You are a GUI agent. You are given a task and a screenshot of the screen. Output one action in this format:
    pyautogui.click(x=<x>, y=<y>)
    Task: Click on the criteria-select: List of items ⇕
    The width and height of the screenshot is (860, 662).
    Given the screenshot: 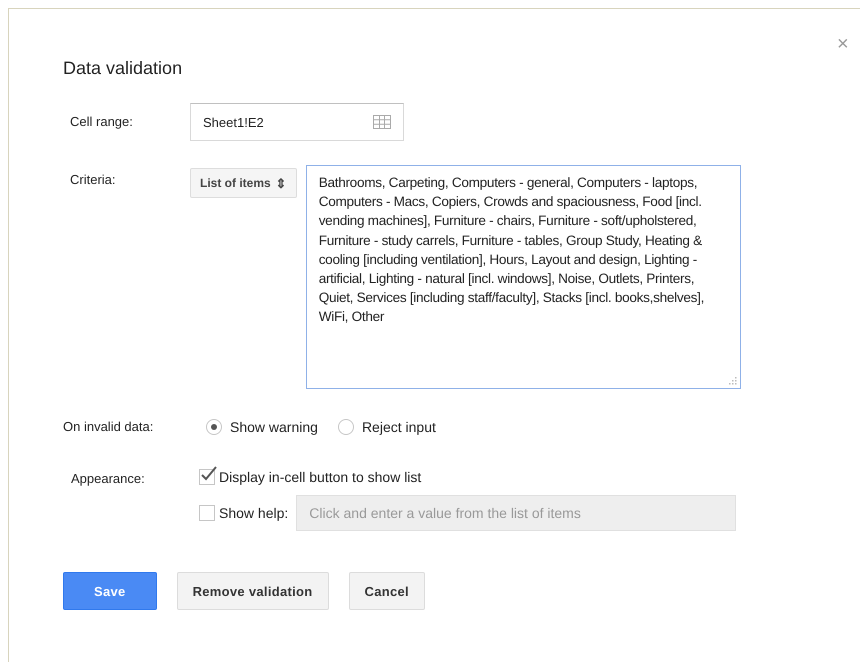 What is the action you would take?
    pyautogui.click(x=243, y=183)
    